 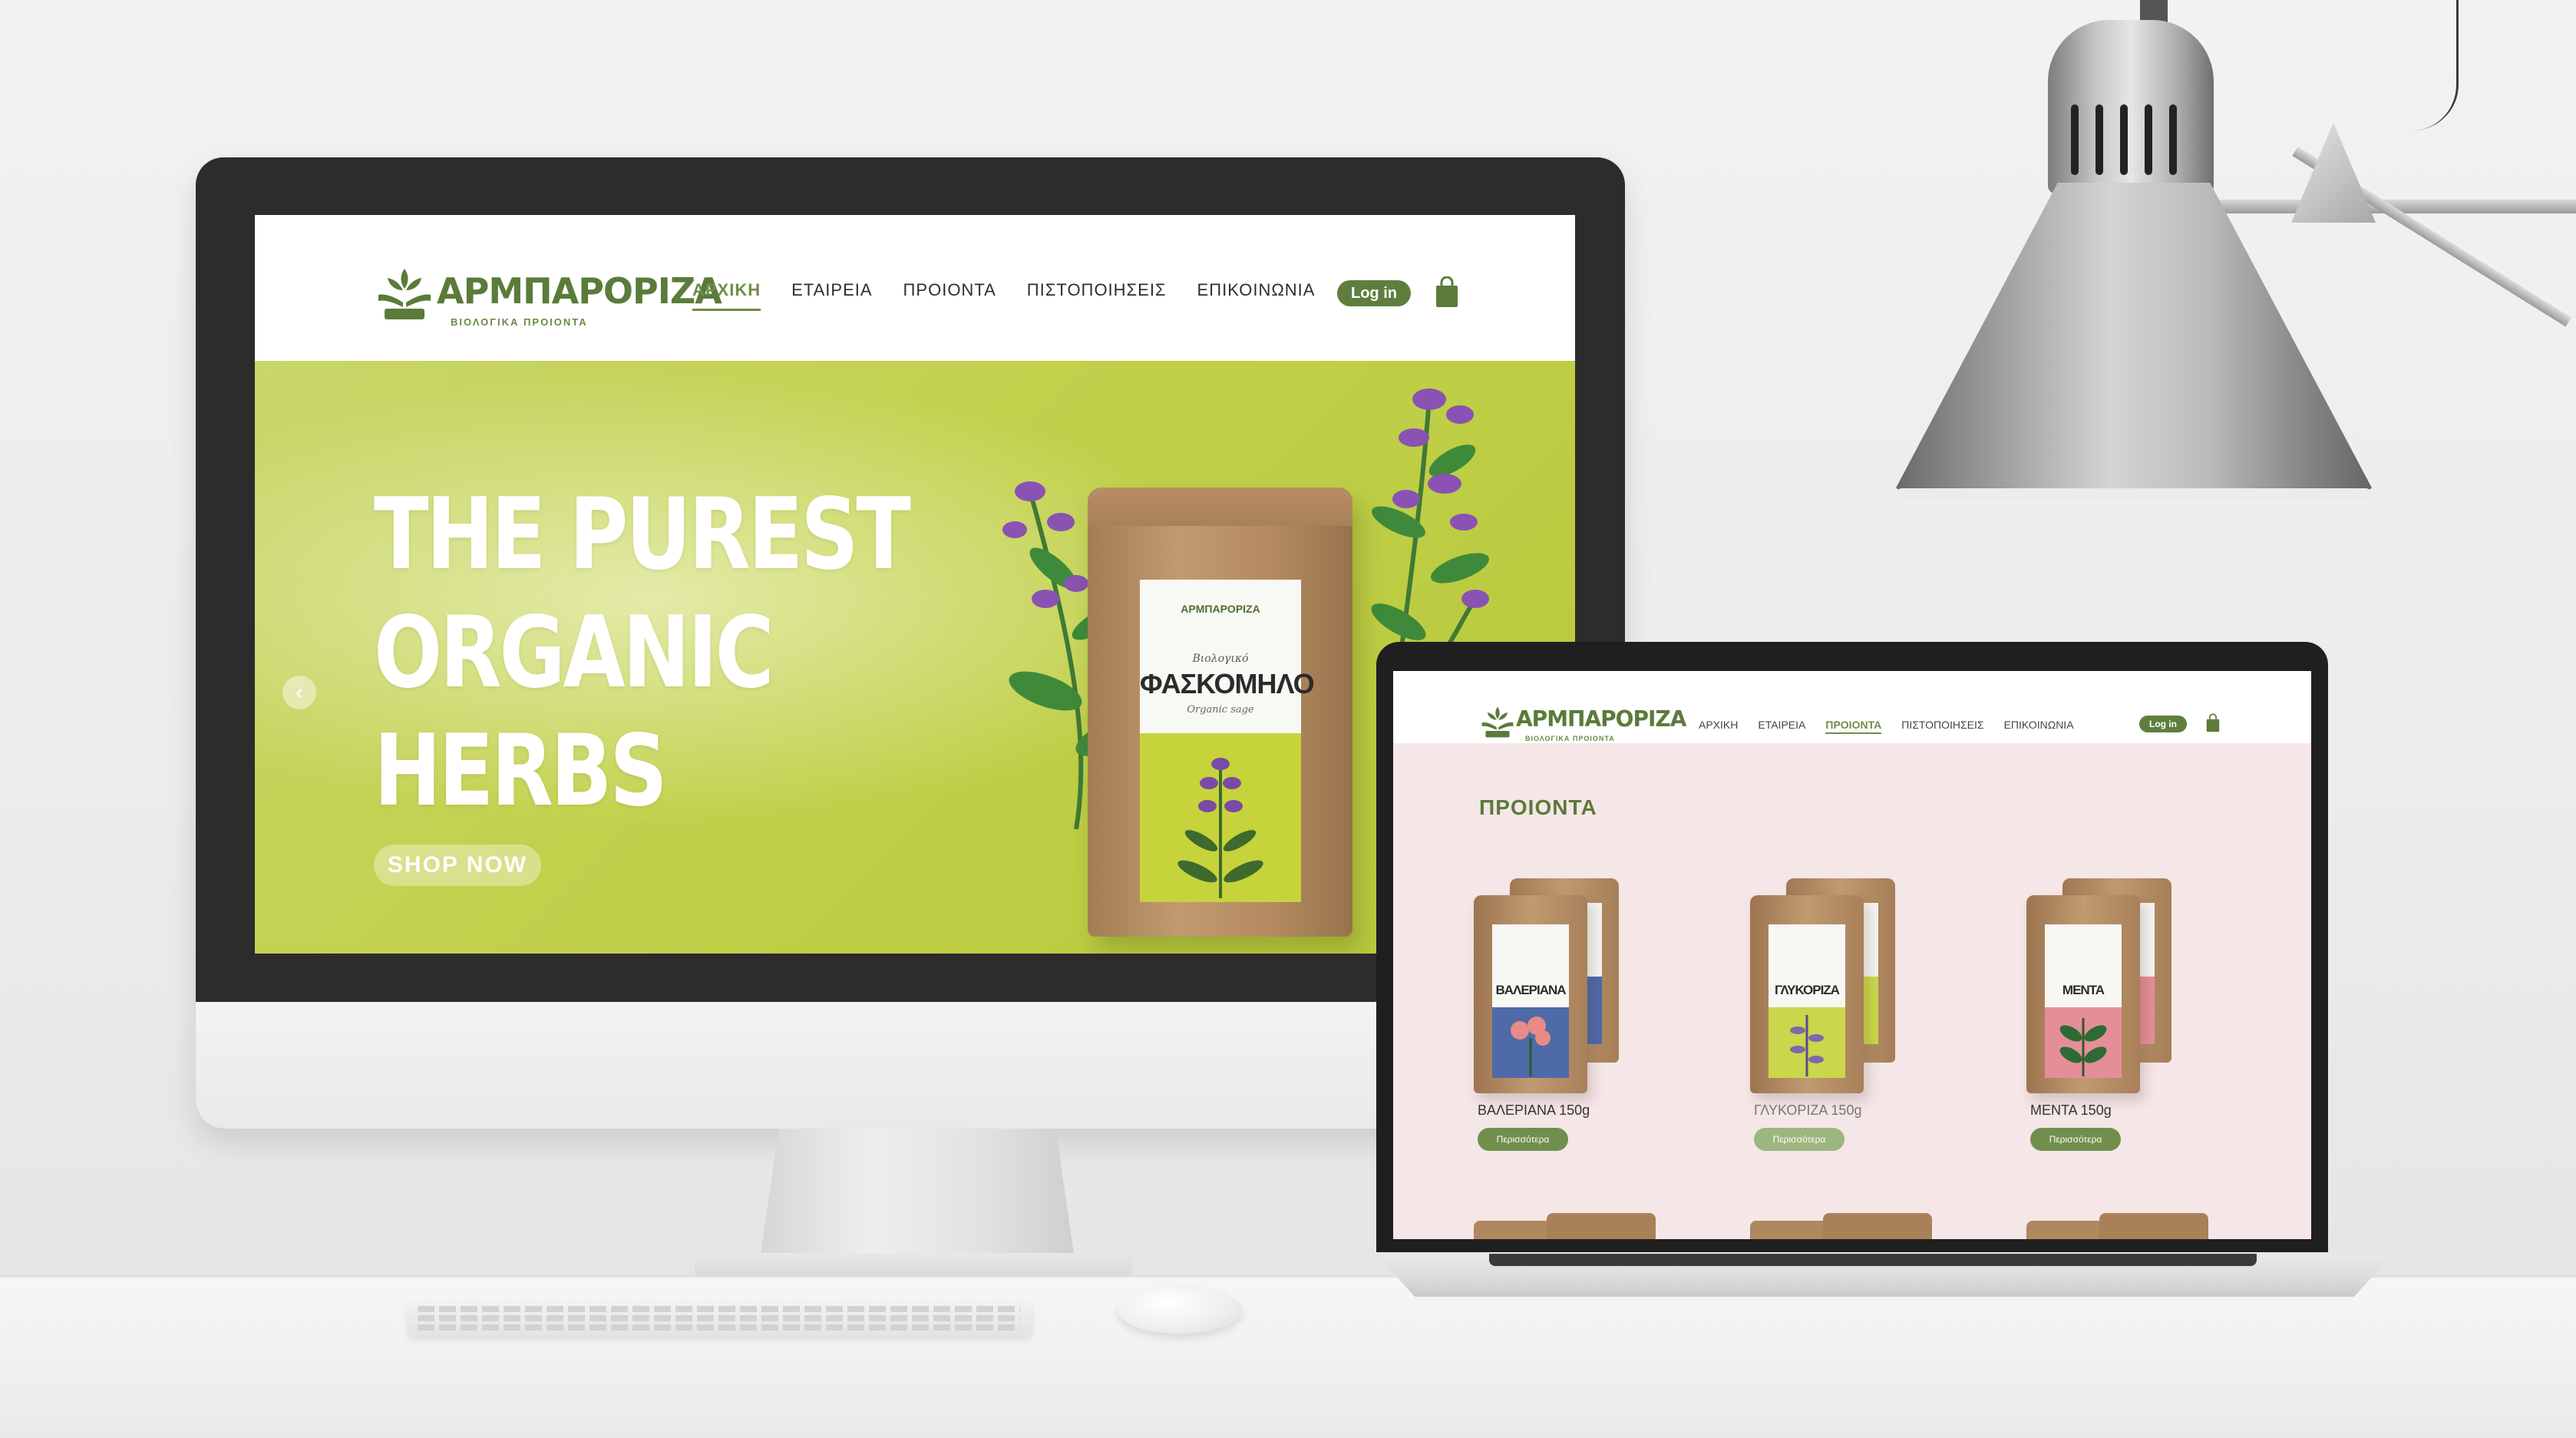 I want to click on product-name: ΒΑΛΕΡΙΑΝΑ 150g, so click(x=1534, y=1110).